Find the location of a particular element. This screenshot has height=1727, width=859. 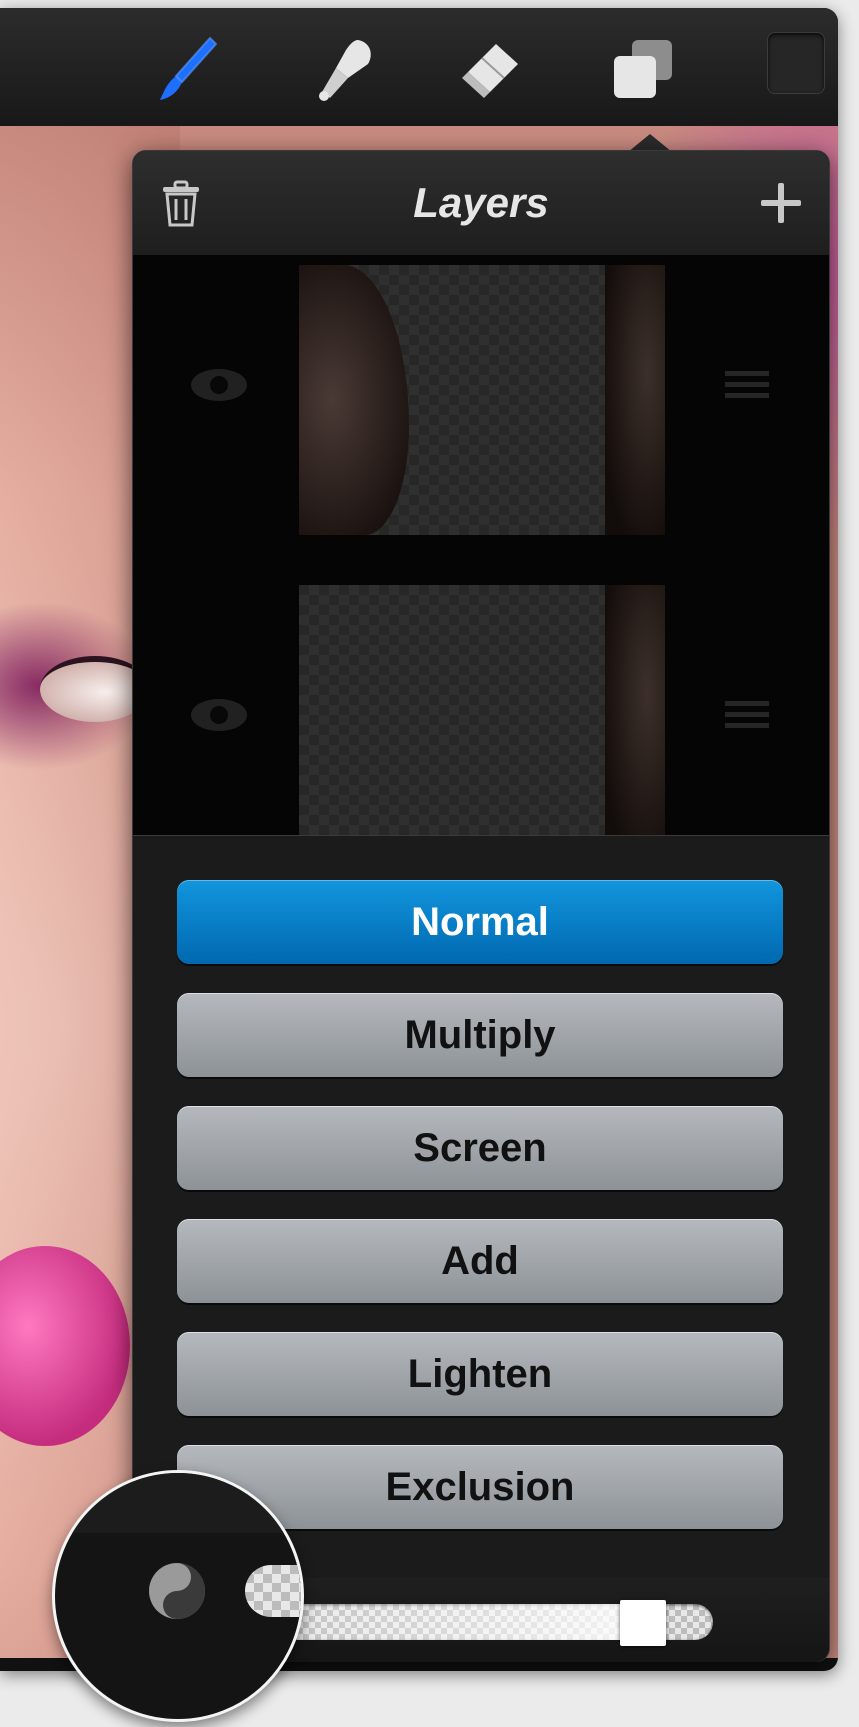

eraser-tool-button is located at coordinates (492, 70).